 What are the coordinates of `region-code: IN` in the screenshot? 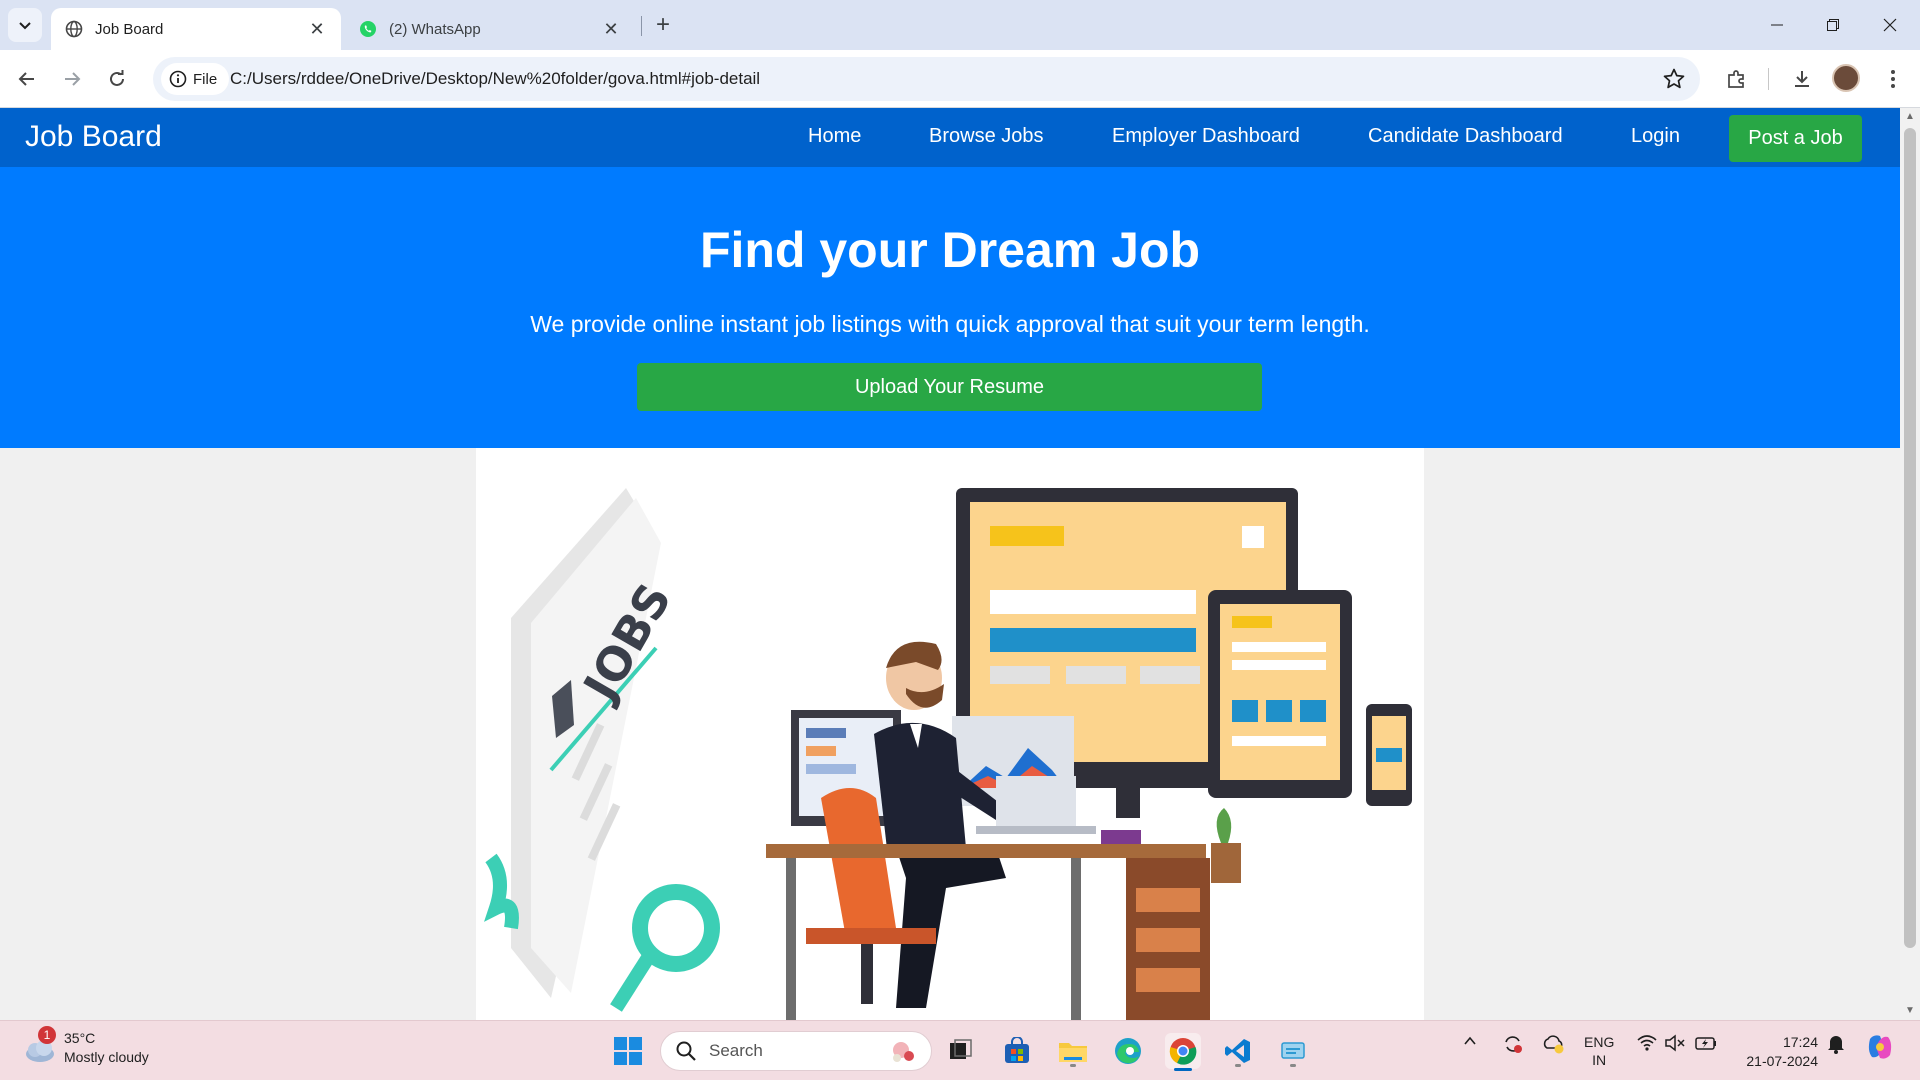 It's located at (1599, 1060).